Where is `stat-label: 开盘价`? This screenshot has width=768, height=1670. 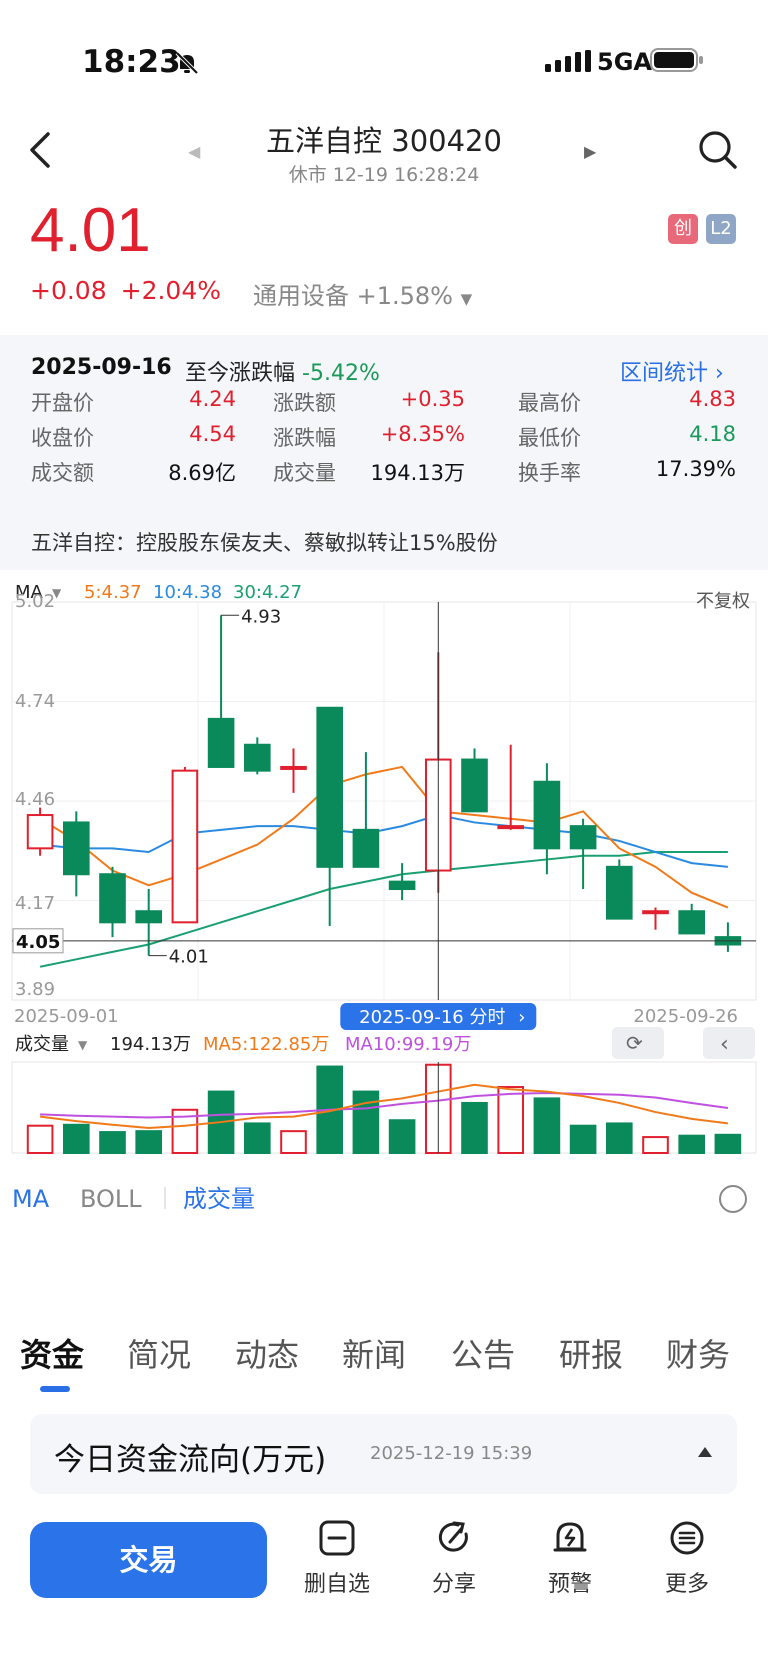
stat-label: 开盘价 is located at coordinates (62, 403).